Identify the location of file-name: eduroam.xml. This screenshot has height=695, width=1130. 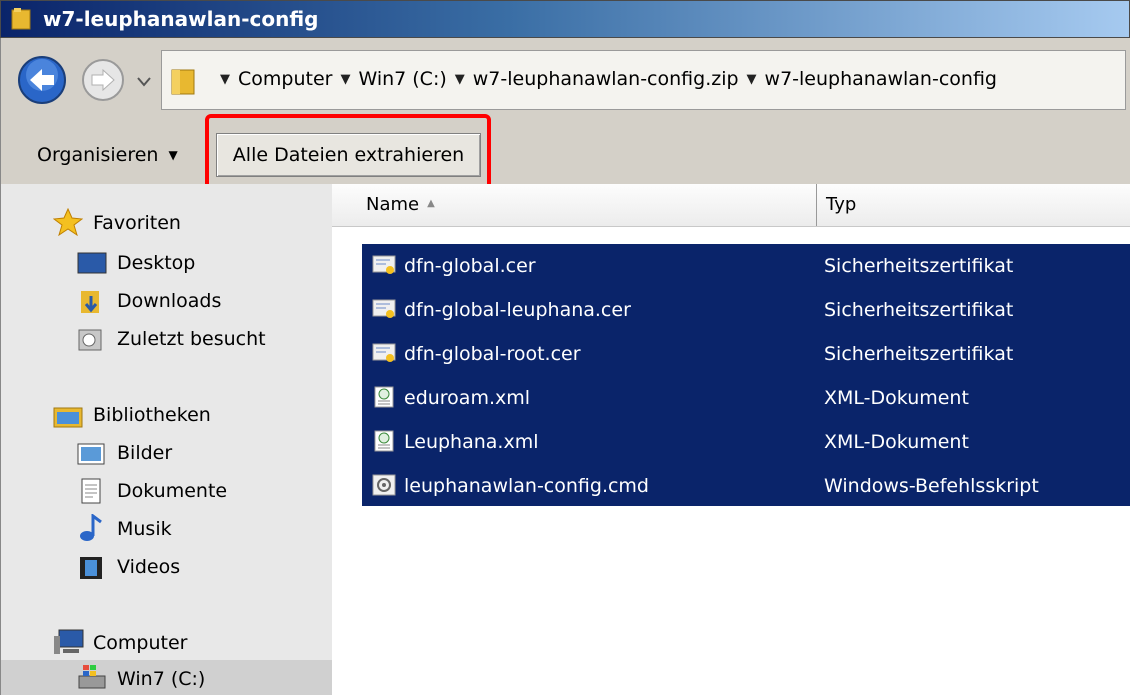
(467, 398).